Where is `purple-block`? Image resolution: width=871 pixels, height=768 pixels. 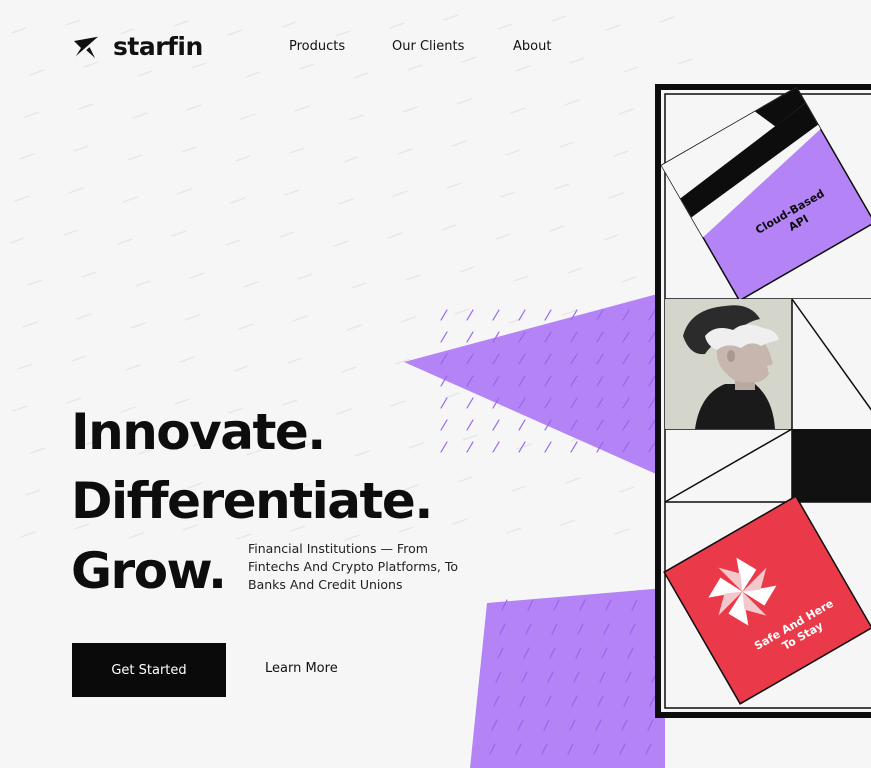 purple-block is located at coordinates (567, 678).